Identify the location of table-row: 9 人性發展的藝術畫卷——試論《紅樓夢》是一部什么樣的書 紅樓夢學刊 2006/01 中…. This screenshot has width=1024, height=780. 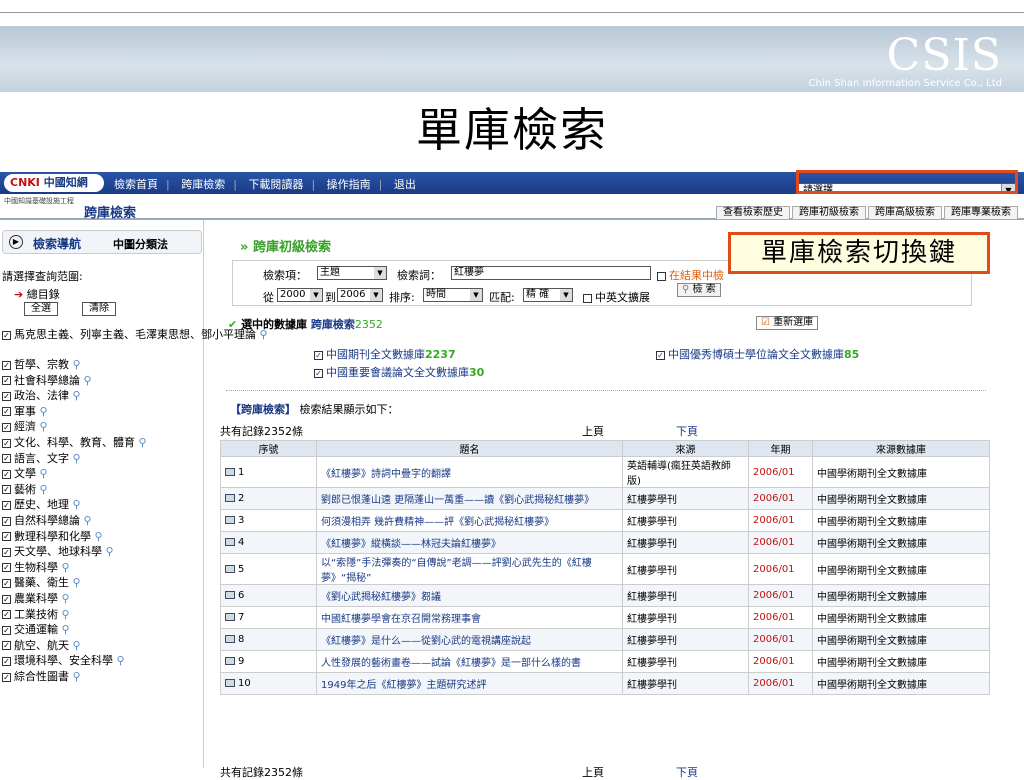
(605, 661).